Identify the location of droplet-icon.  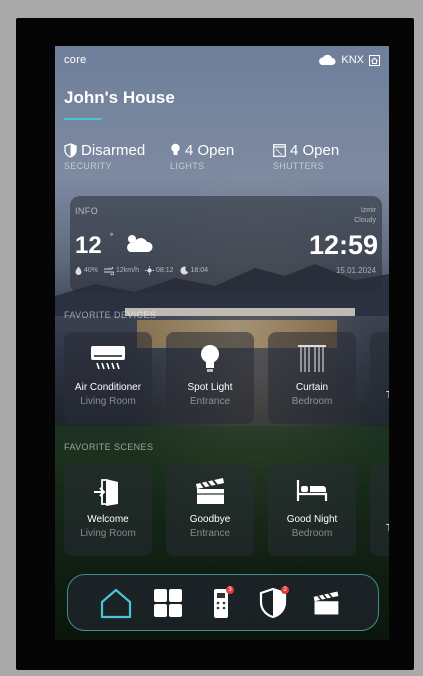
(78, 270).